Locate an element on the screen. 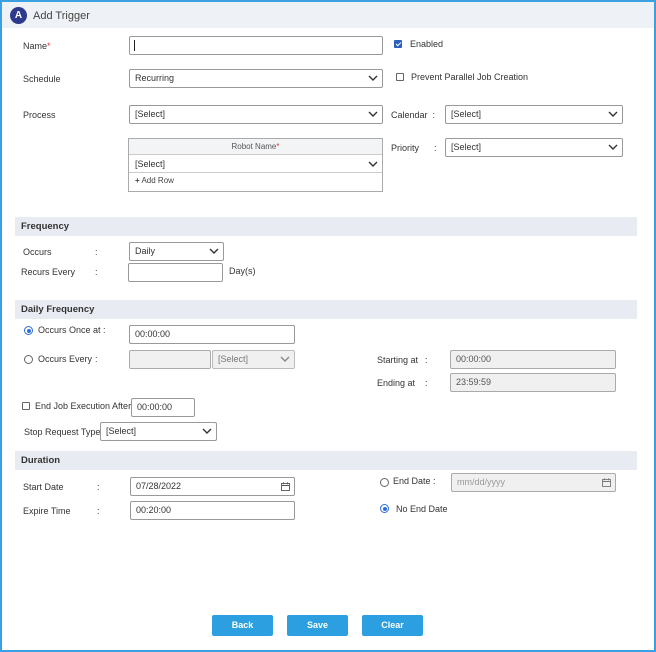 This screenshot has width=656, height=652. start-date-colon: : is located at coordinates (98, 487).